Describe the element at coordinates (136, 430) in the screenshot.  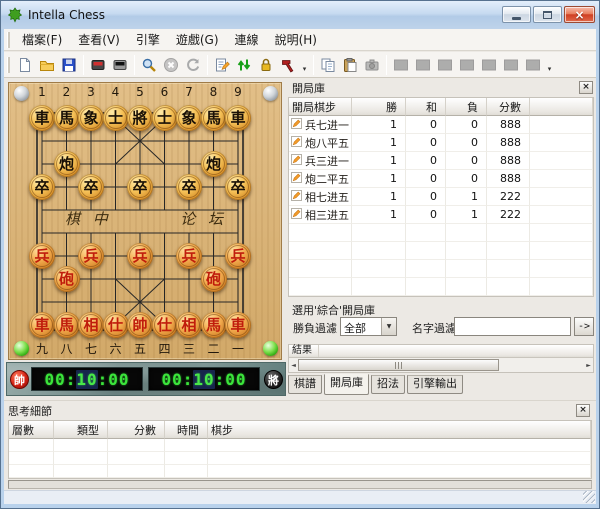
I see `think-column-header: 分數` at that location.